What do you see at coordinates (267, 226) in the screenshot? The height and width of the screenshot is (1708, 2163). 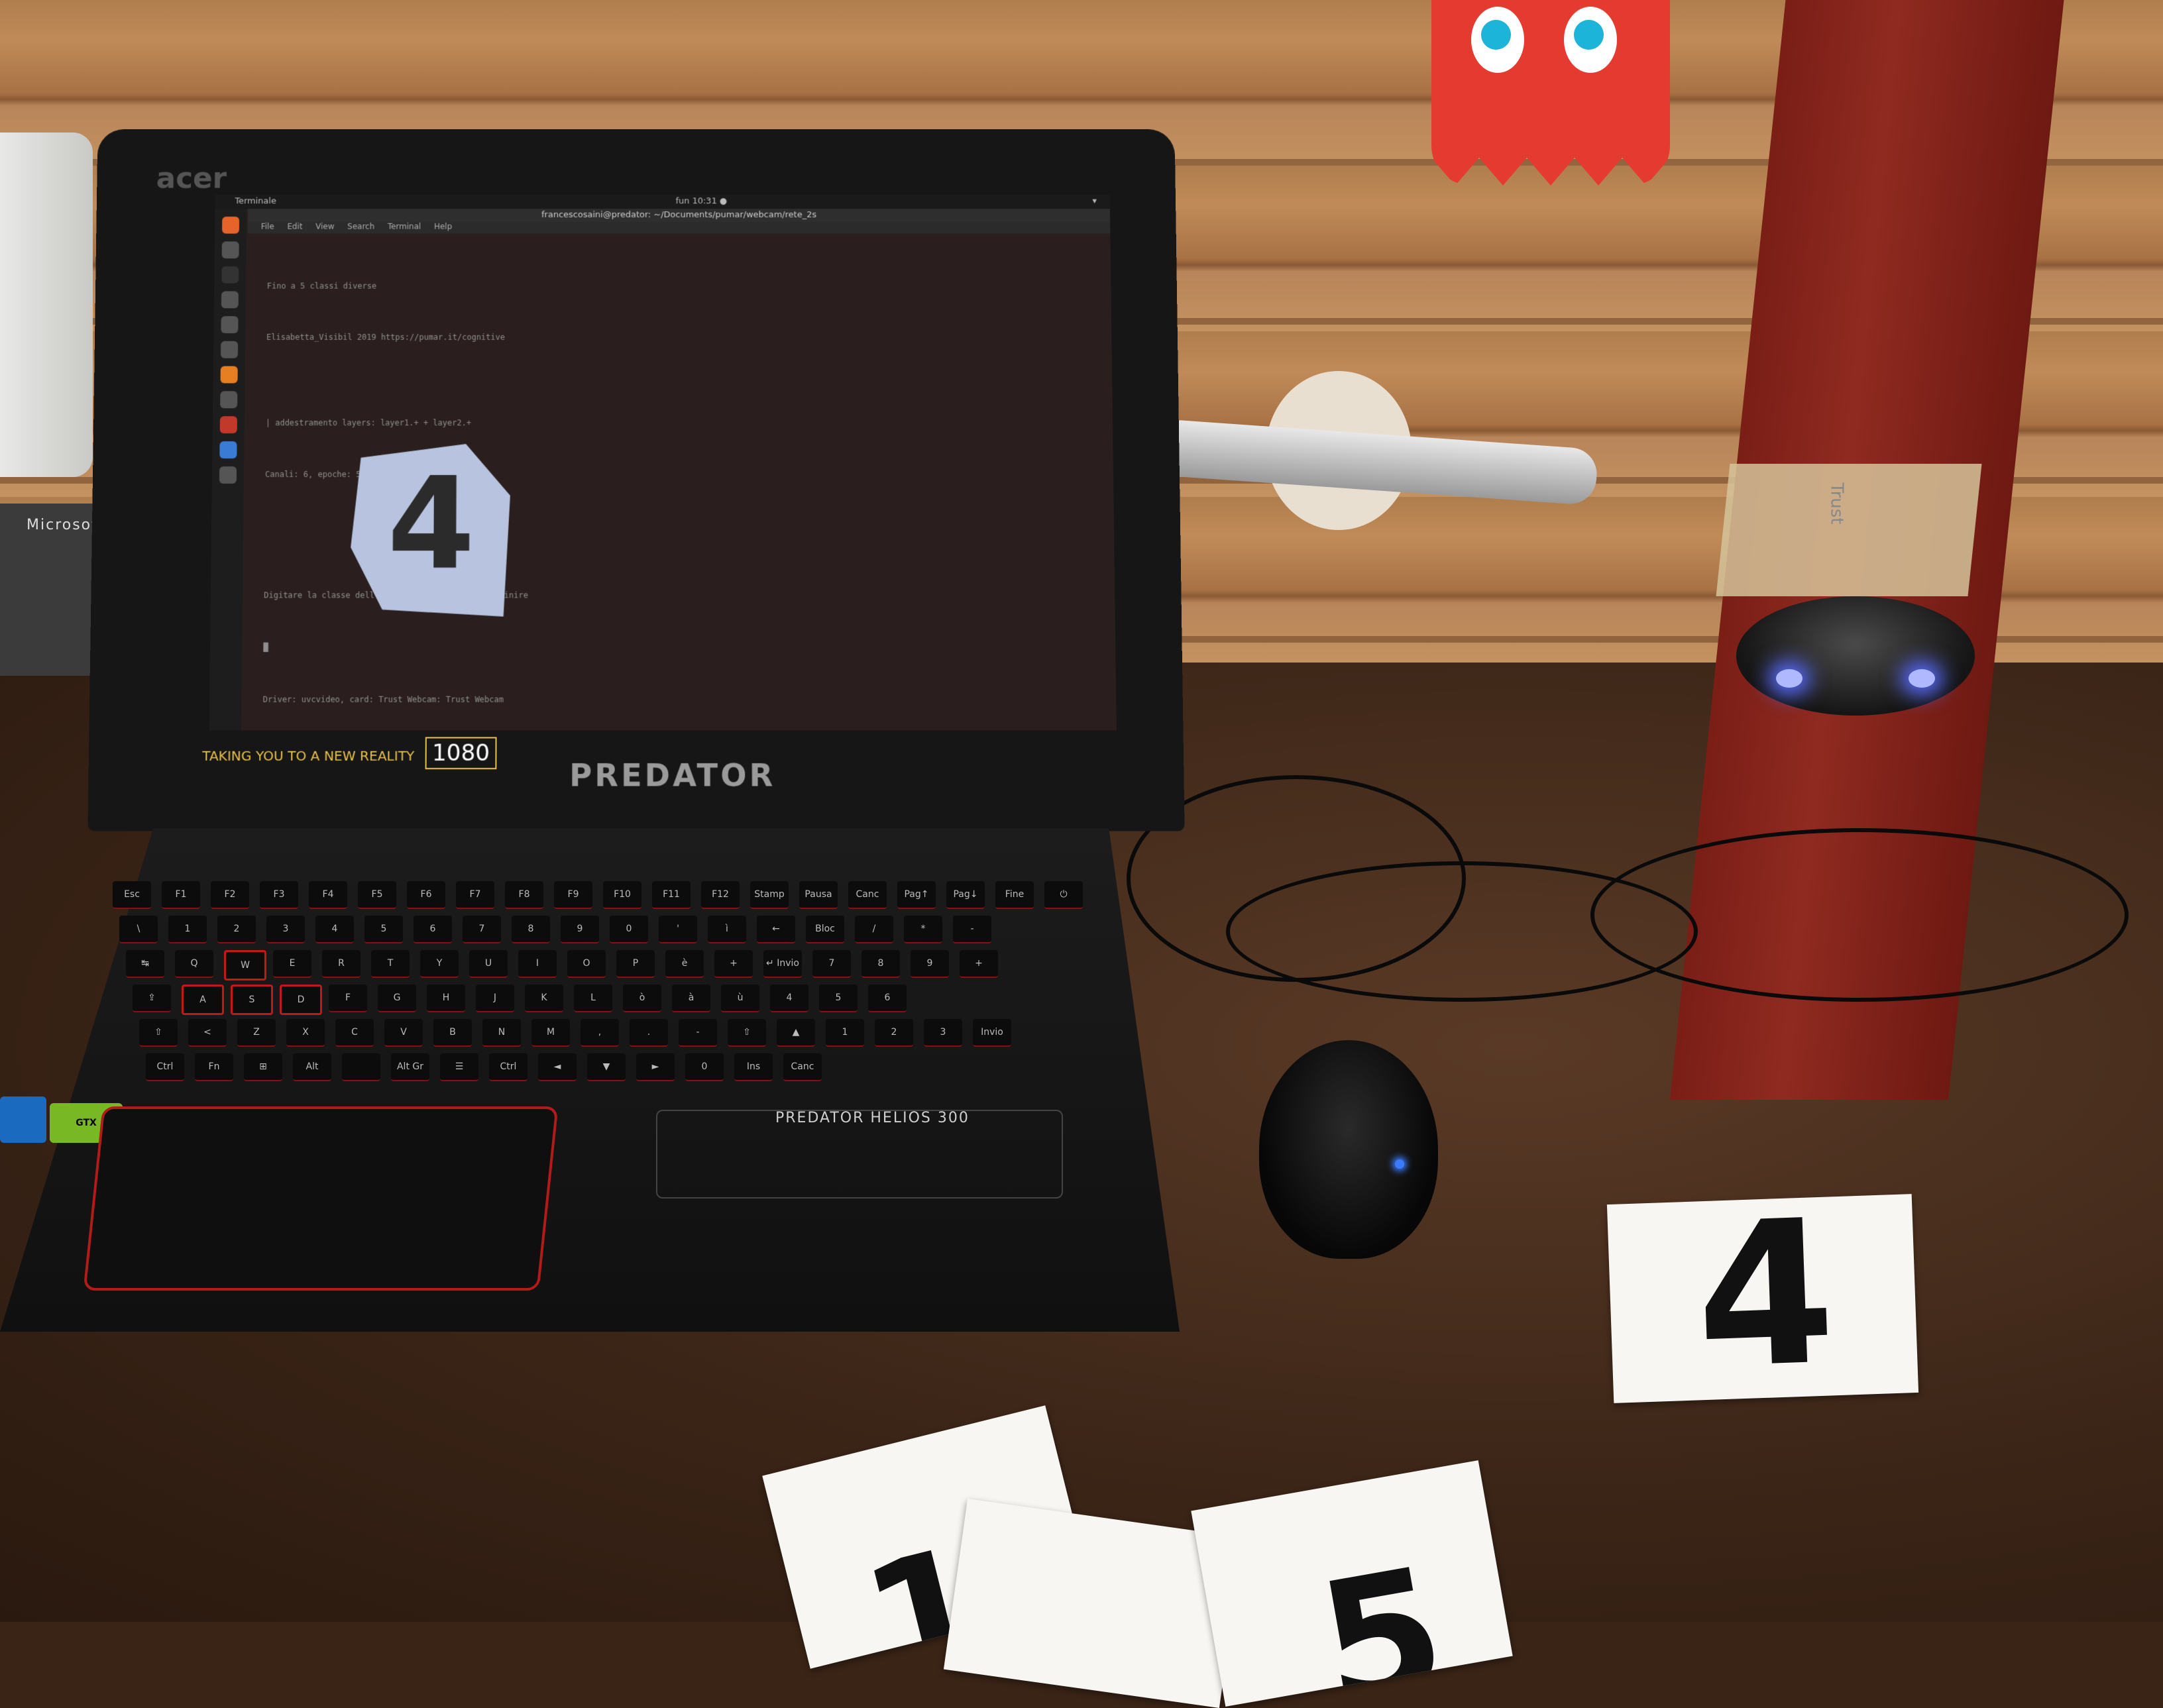 I see `menu-file: File` at bounding box center [267, 226].